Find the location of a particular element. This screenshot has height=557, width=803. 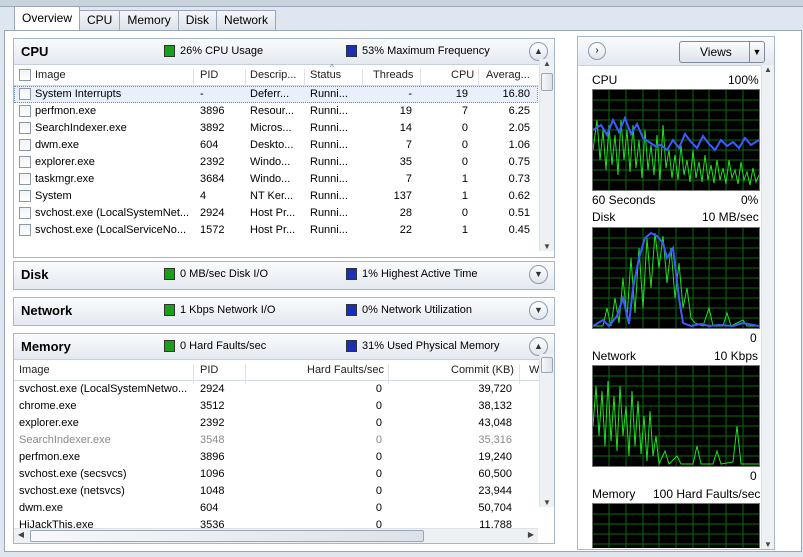

table-row: explorer.exe 2392 0 43,048 is located at coordinates (276, 423).